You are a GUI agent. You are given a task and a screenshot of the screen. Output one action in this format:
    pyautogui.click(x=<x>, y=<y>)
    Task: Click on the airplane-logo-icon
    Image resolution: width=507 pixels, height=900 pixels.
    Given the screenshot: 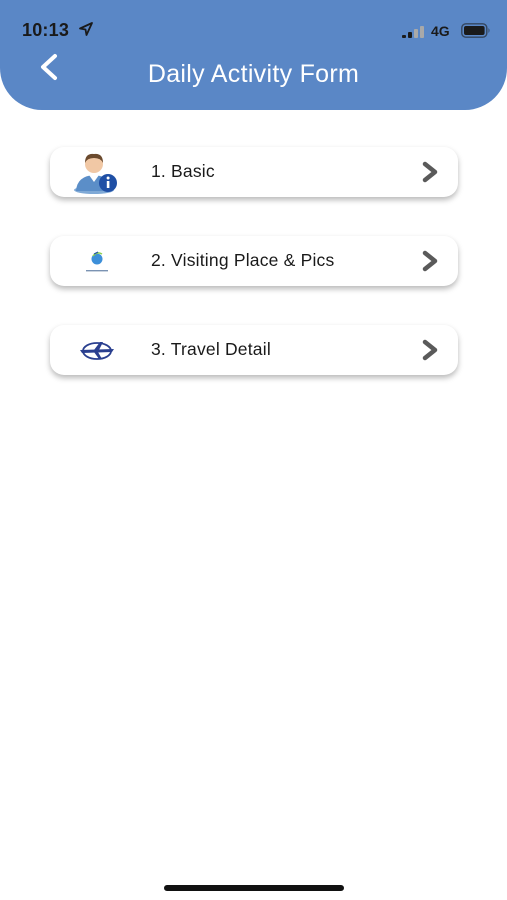 What is the action you would take?
    pyautogui.click(x=97, y=351)
    